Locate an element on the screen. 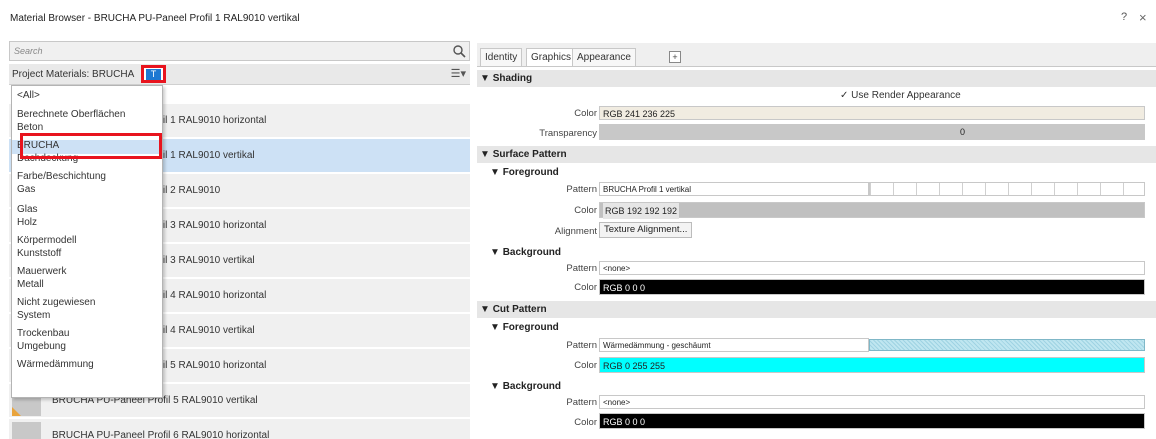  filter-option: Körpermodell is located at coordinates (87, 240).